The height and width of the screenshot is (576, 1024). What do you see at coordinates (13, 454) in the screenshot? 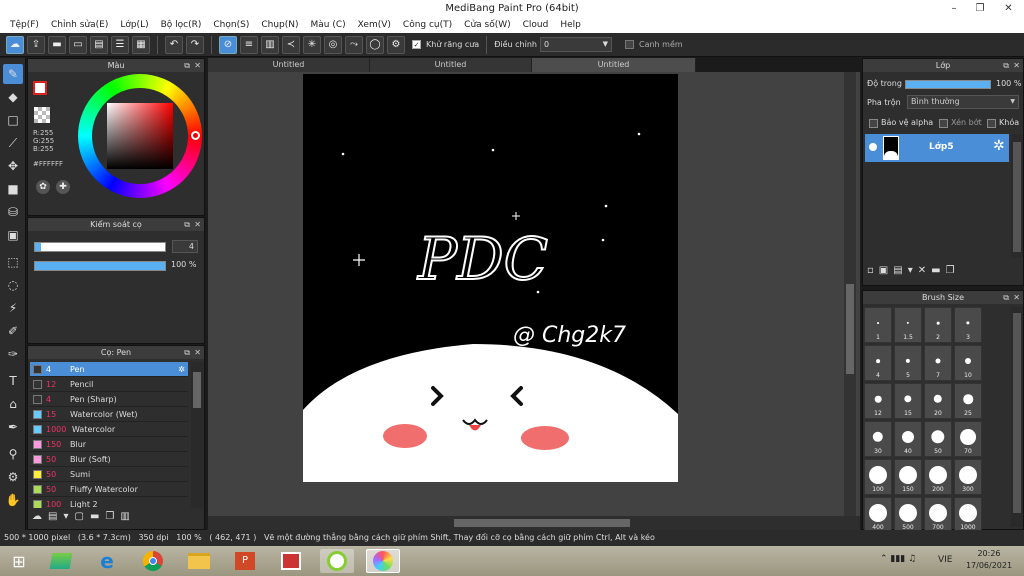
I see `eyedropper-tool-icon: ⚲` at bounding box center [13, 454].